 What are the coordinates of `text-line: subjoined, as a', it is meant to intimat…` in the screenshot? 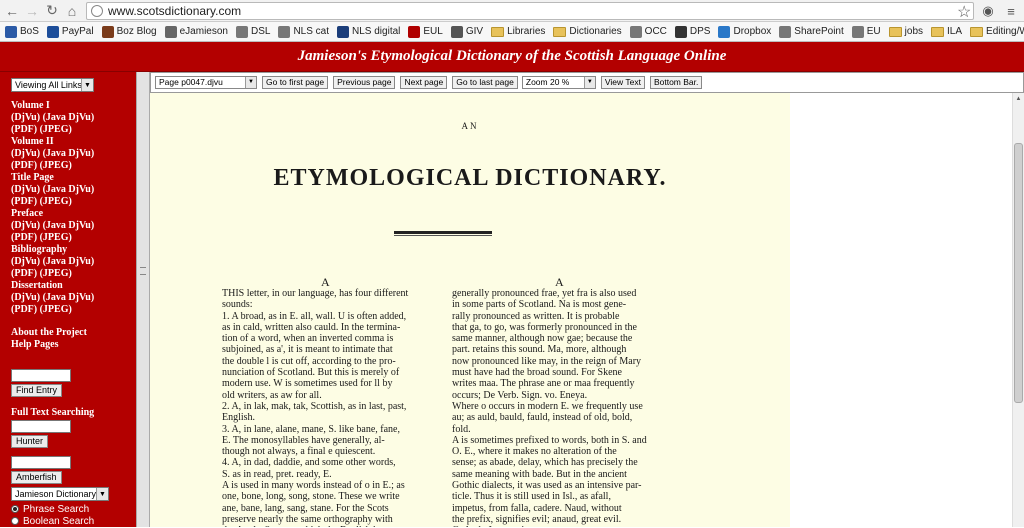 It's located at (307, 350).